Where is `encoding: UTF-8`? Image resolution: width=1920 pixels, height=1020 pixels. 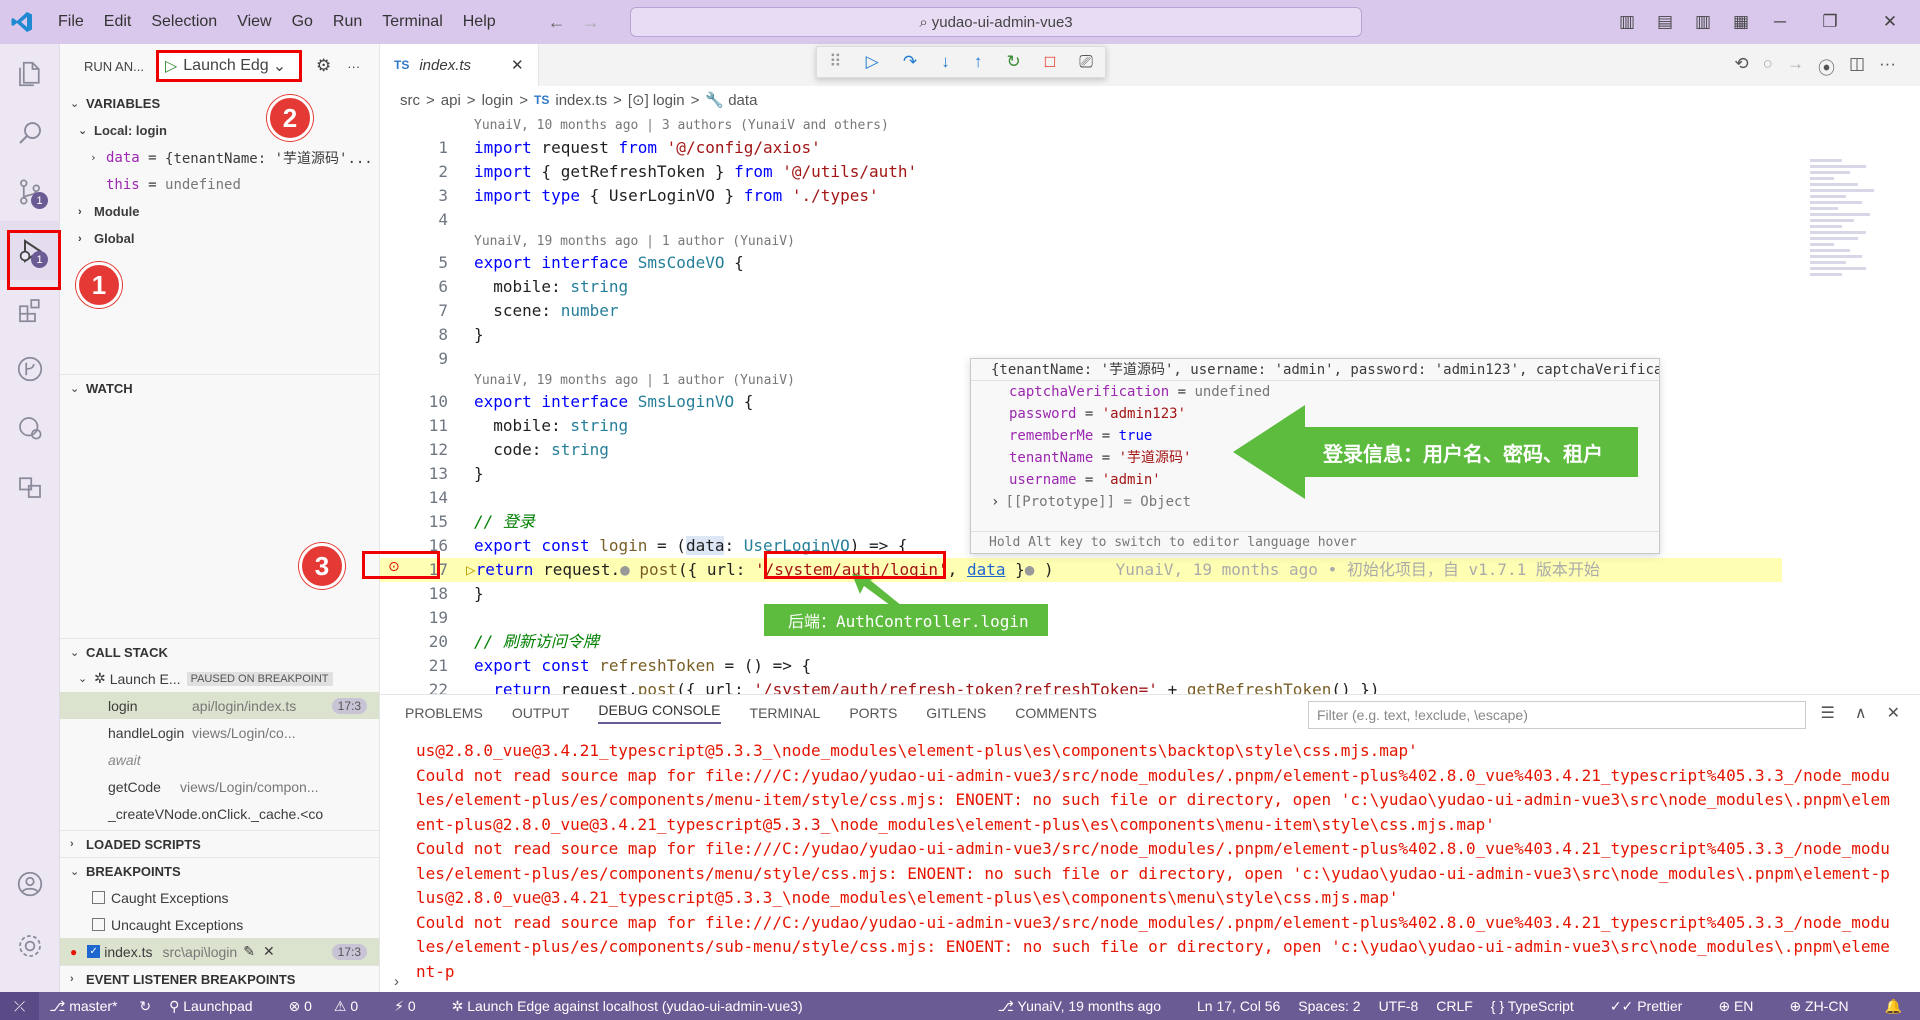 encoding: UTF-8 is located at coordinates (1399, 1006).